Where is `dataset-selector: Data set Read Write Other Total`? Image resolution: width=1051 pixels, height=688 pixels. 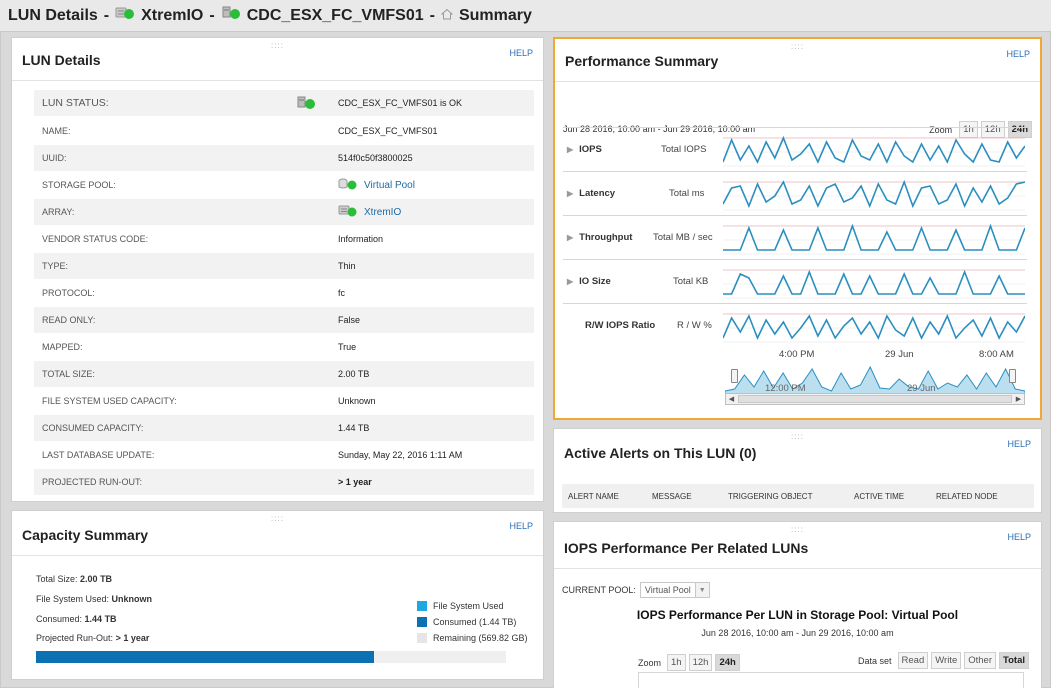
dataset-selector: Data set Read Write Other Total is located at coordinates (943, 660).